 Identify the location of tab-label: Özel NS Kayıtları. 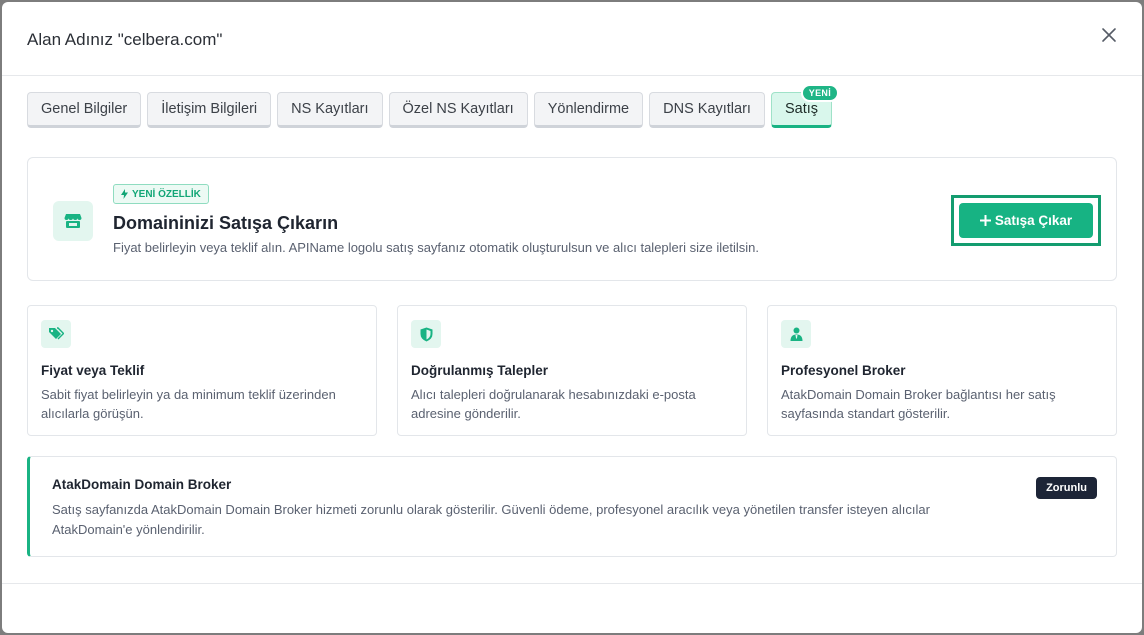
(458, 109).